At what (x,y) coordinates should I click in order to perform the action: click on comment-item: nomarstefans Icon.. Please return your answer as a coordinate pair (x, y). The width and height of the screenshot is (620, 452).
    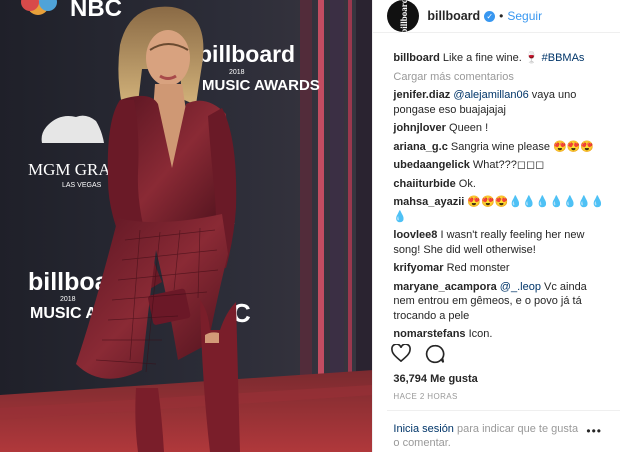
    Looking at the image, I should click on (500, 333).